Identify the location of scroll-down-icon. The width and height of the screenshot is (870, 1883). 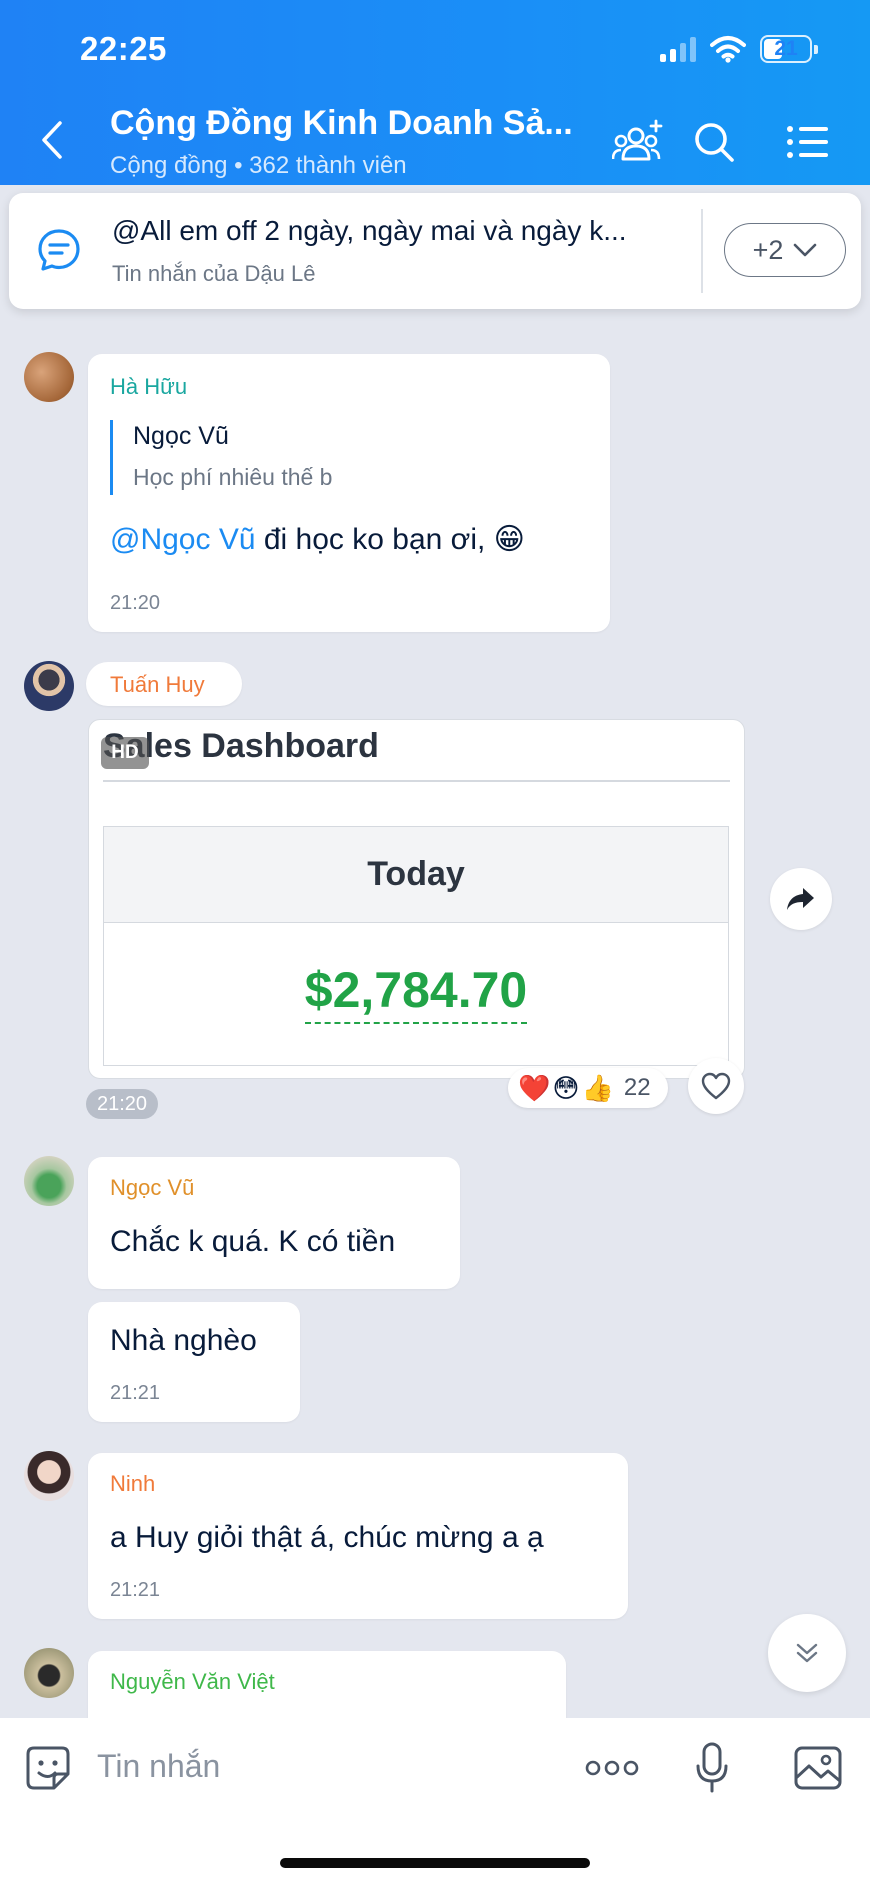
(807, 1653).